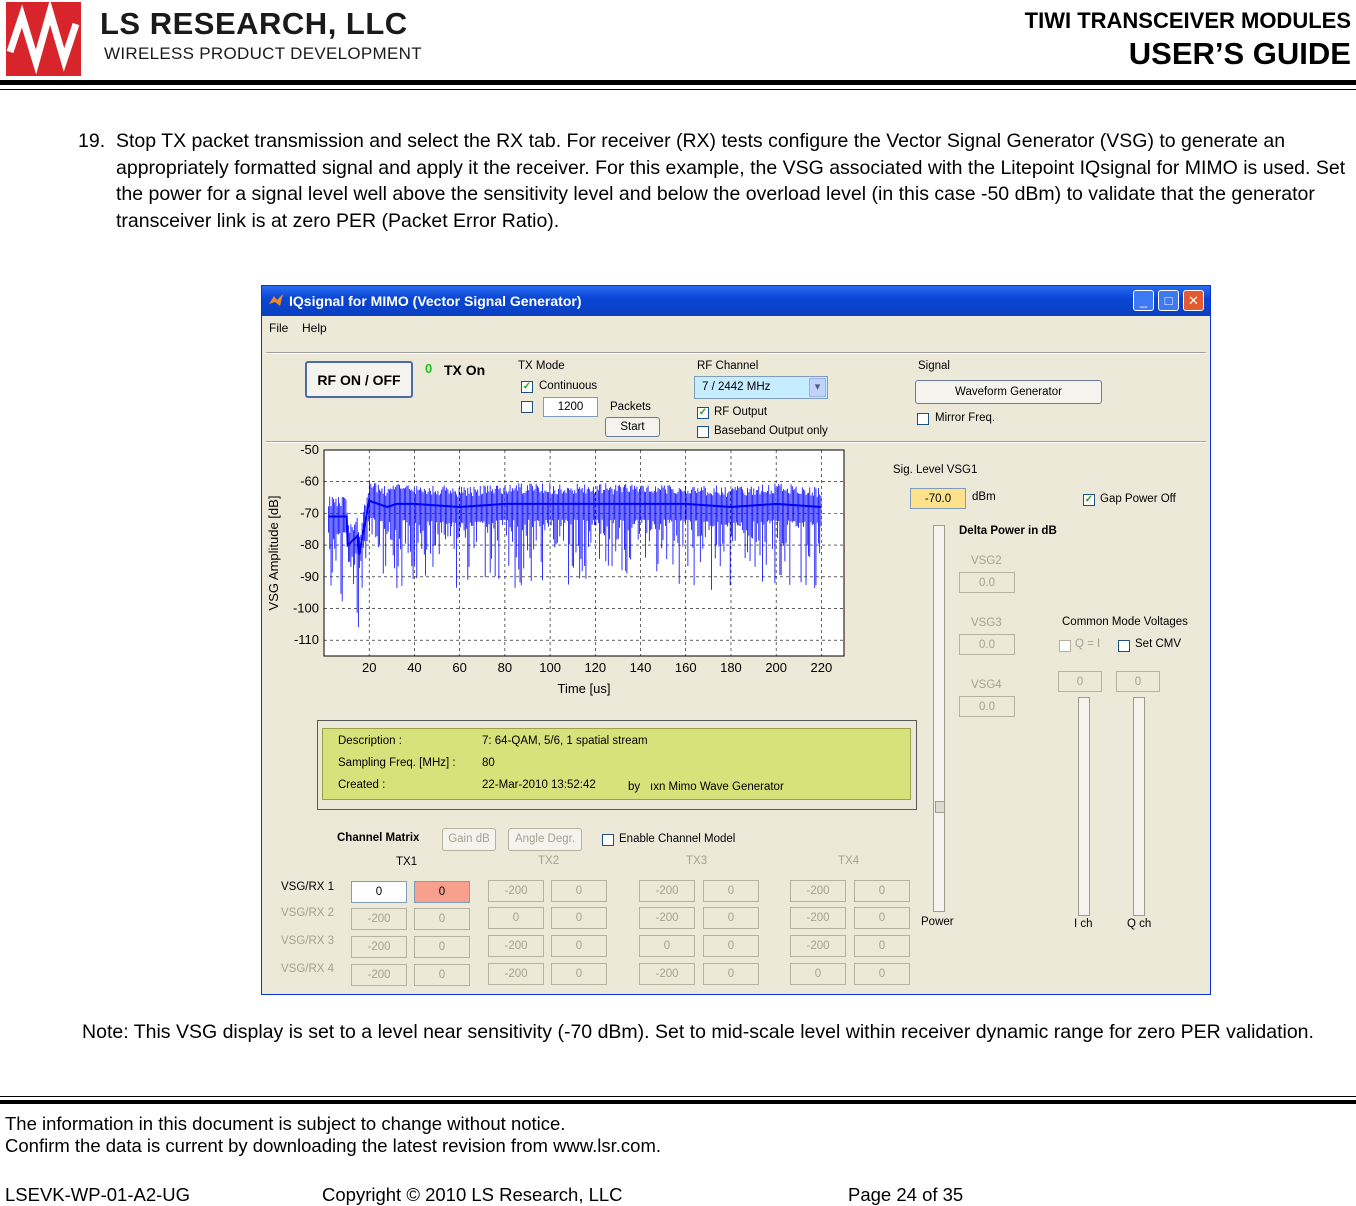 This screenshot has width=1356, height=1206. I want to click on power-slider, so click(939, 718).